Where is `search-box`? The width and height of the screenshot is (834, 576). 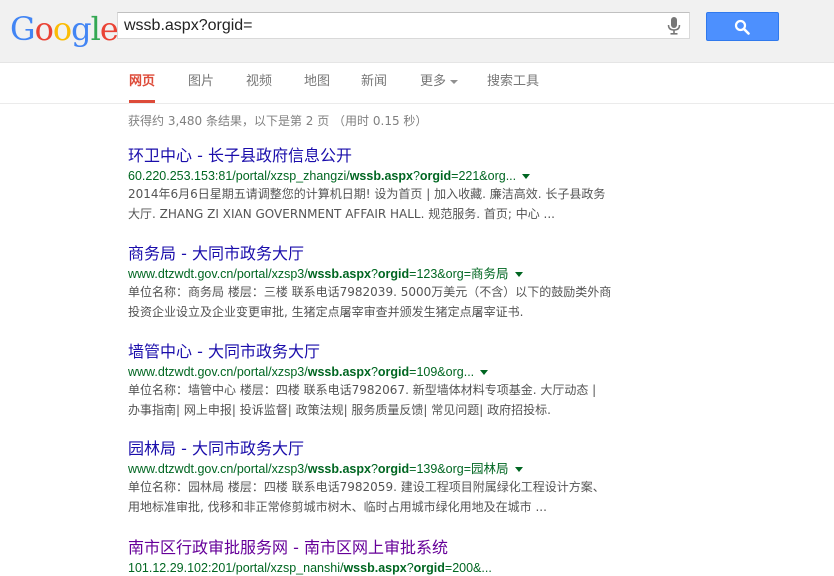 search-box is located at coordinates (403, 25).